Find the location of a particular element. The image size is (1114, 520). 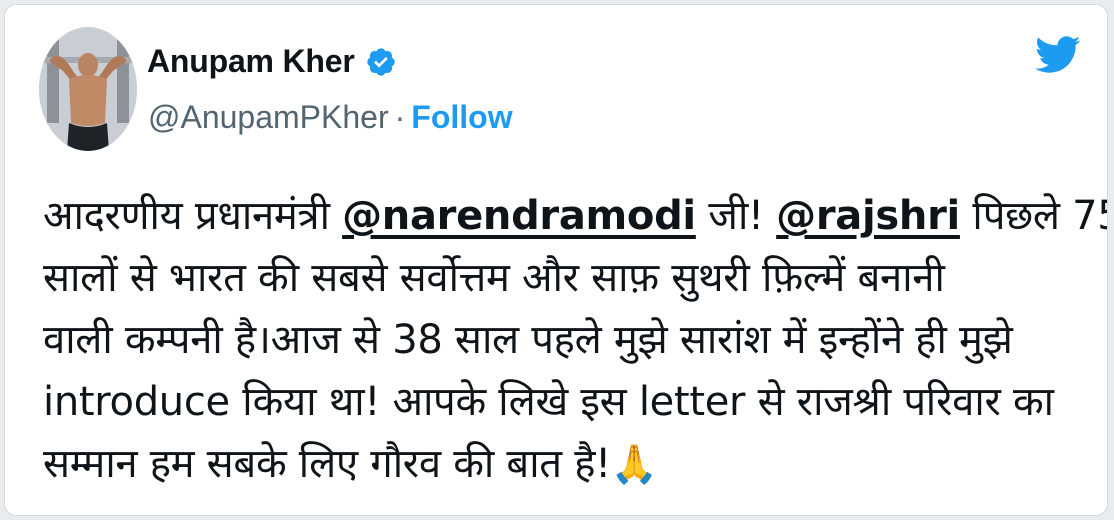

folded-hands-icon: 🙏 is located at coordinates (634, 464).